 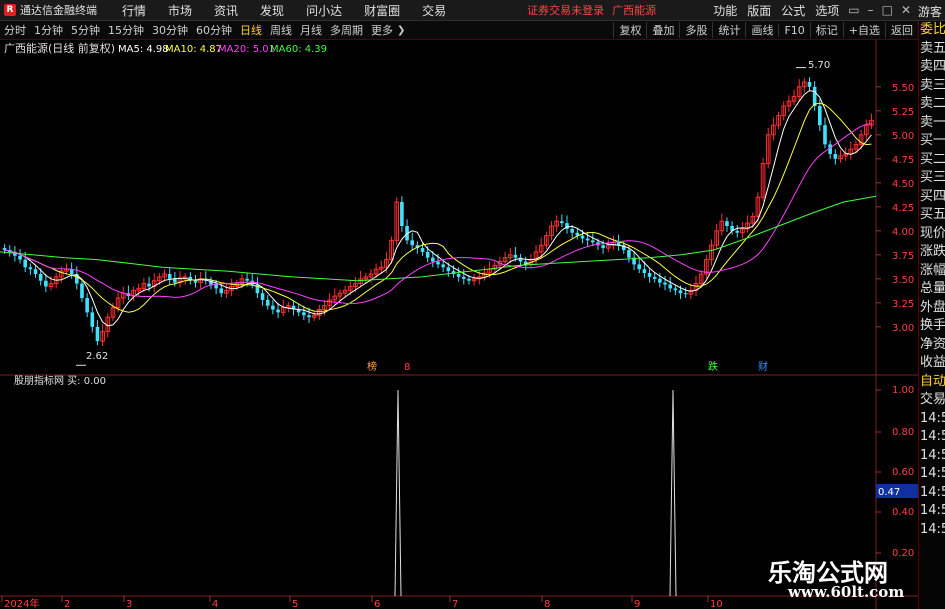 What do you see at coordinates (15, 30) in the screenshot?
I see `period-fenshi: 分时` at bounding box center [15, 30].